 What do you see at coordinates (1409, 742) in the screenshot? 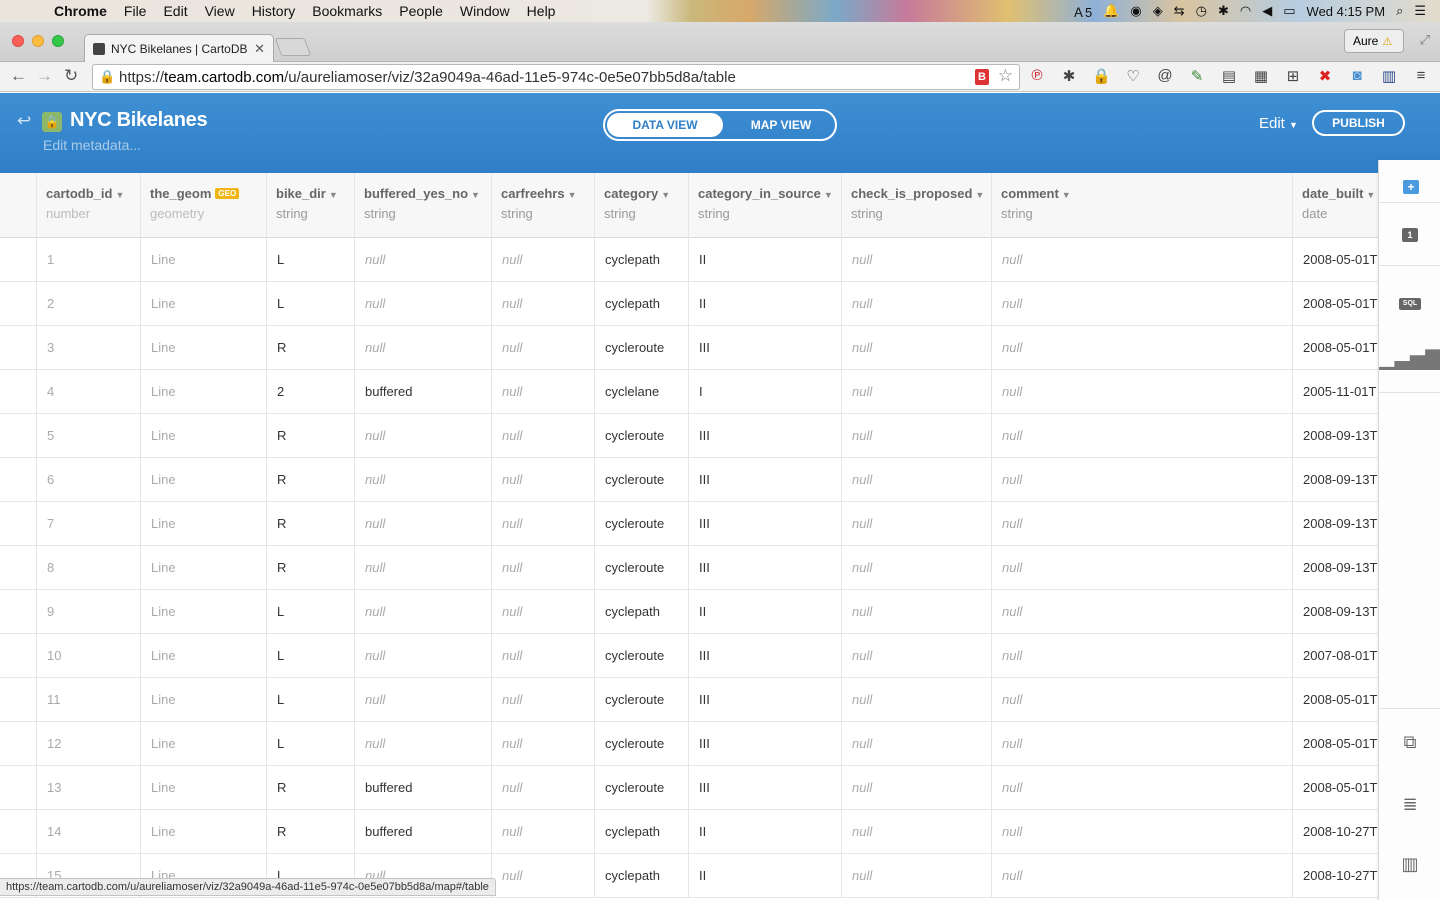
I see `merge-tables-icon: ⧉` at bounding box center [1409, 742].